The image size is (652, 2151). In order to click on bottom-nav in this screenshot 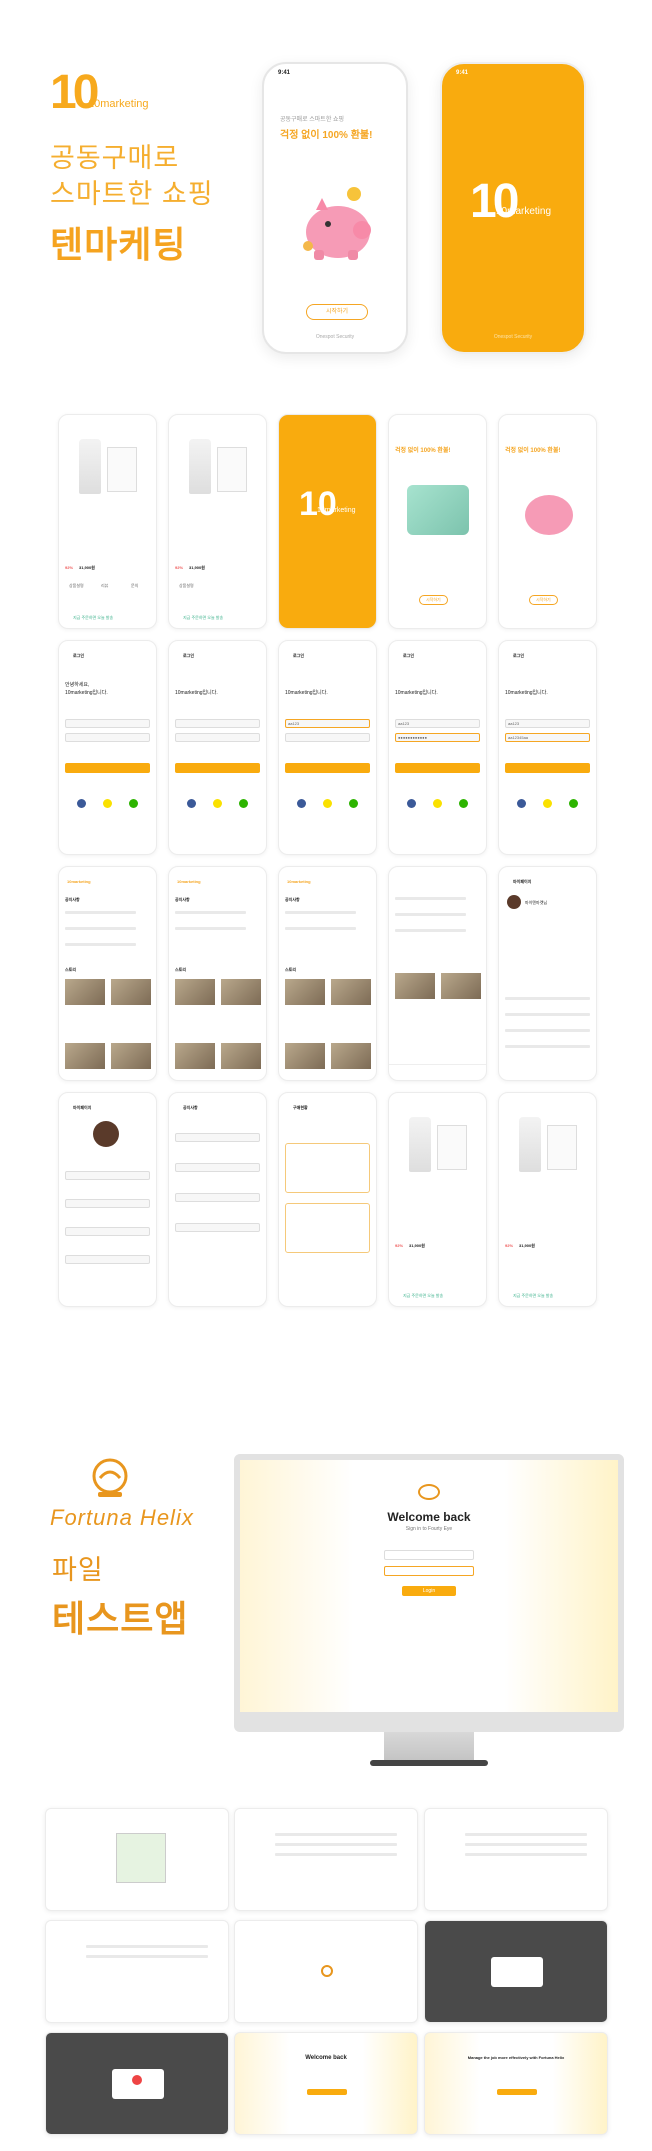, I will do `click(437, 1072)`.